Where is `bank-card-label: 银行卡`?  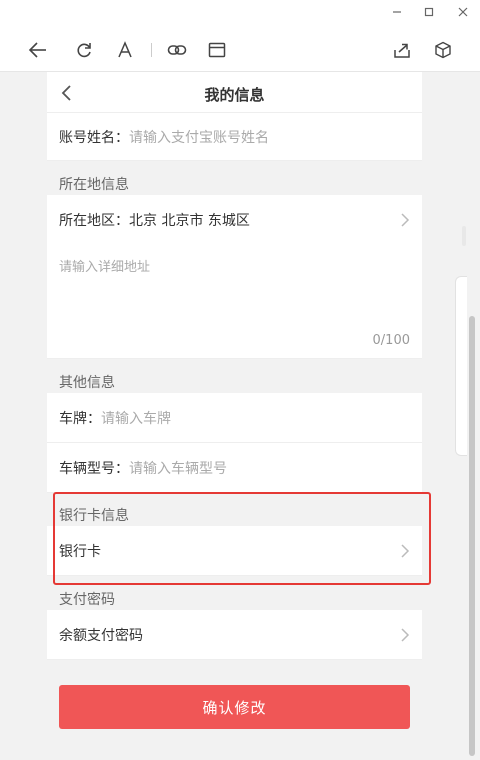
bank-card-label: 银行卡 is located at coordinates (80, 551).